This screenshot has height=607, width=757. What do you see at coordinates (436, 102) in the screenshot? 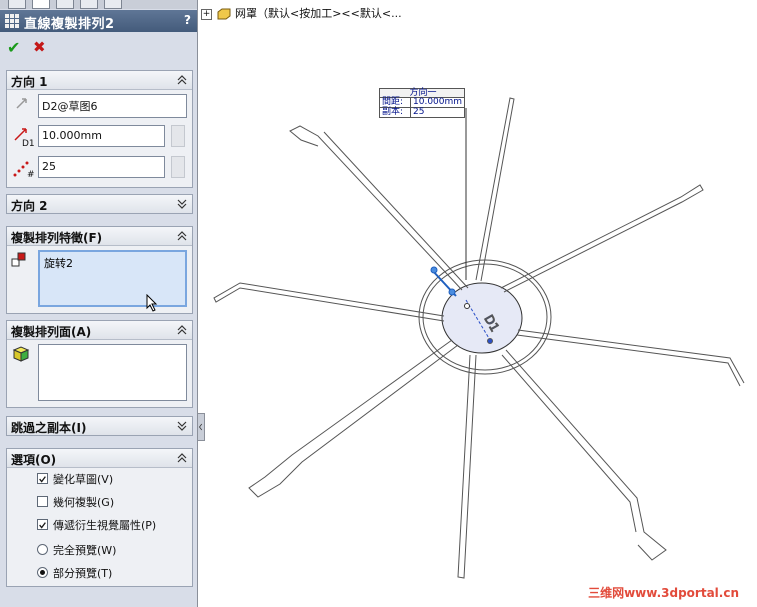
I see `callout-spacing-value: 10.000mm` at bounding box center [436, 102].